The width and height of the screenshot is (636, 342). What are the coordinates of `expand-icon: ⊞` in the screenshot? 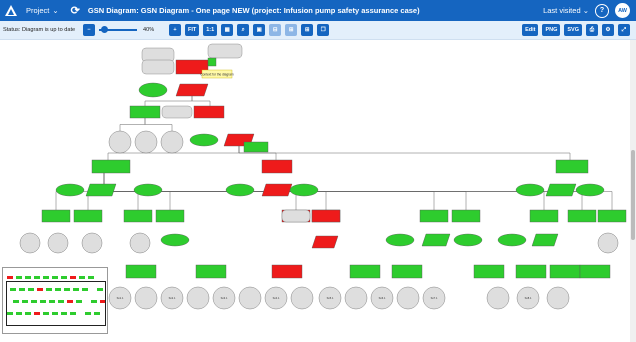 It's located at (291, 30).